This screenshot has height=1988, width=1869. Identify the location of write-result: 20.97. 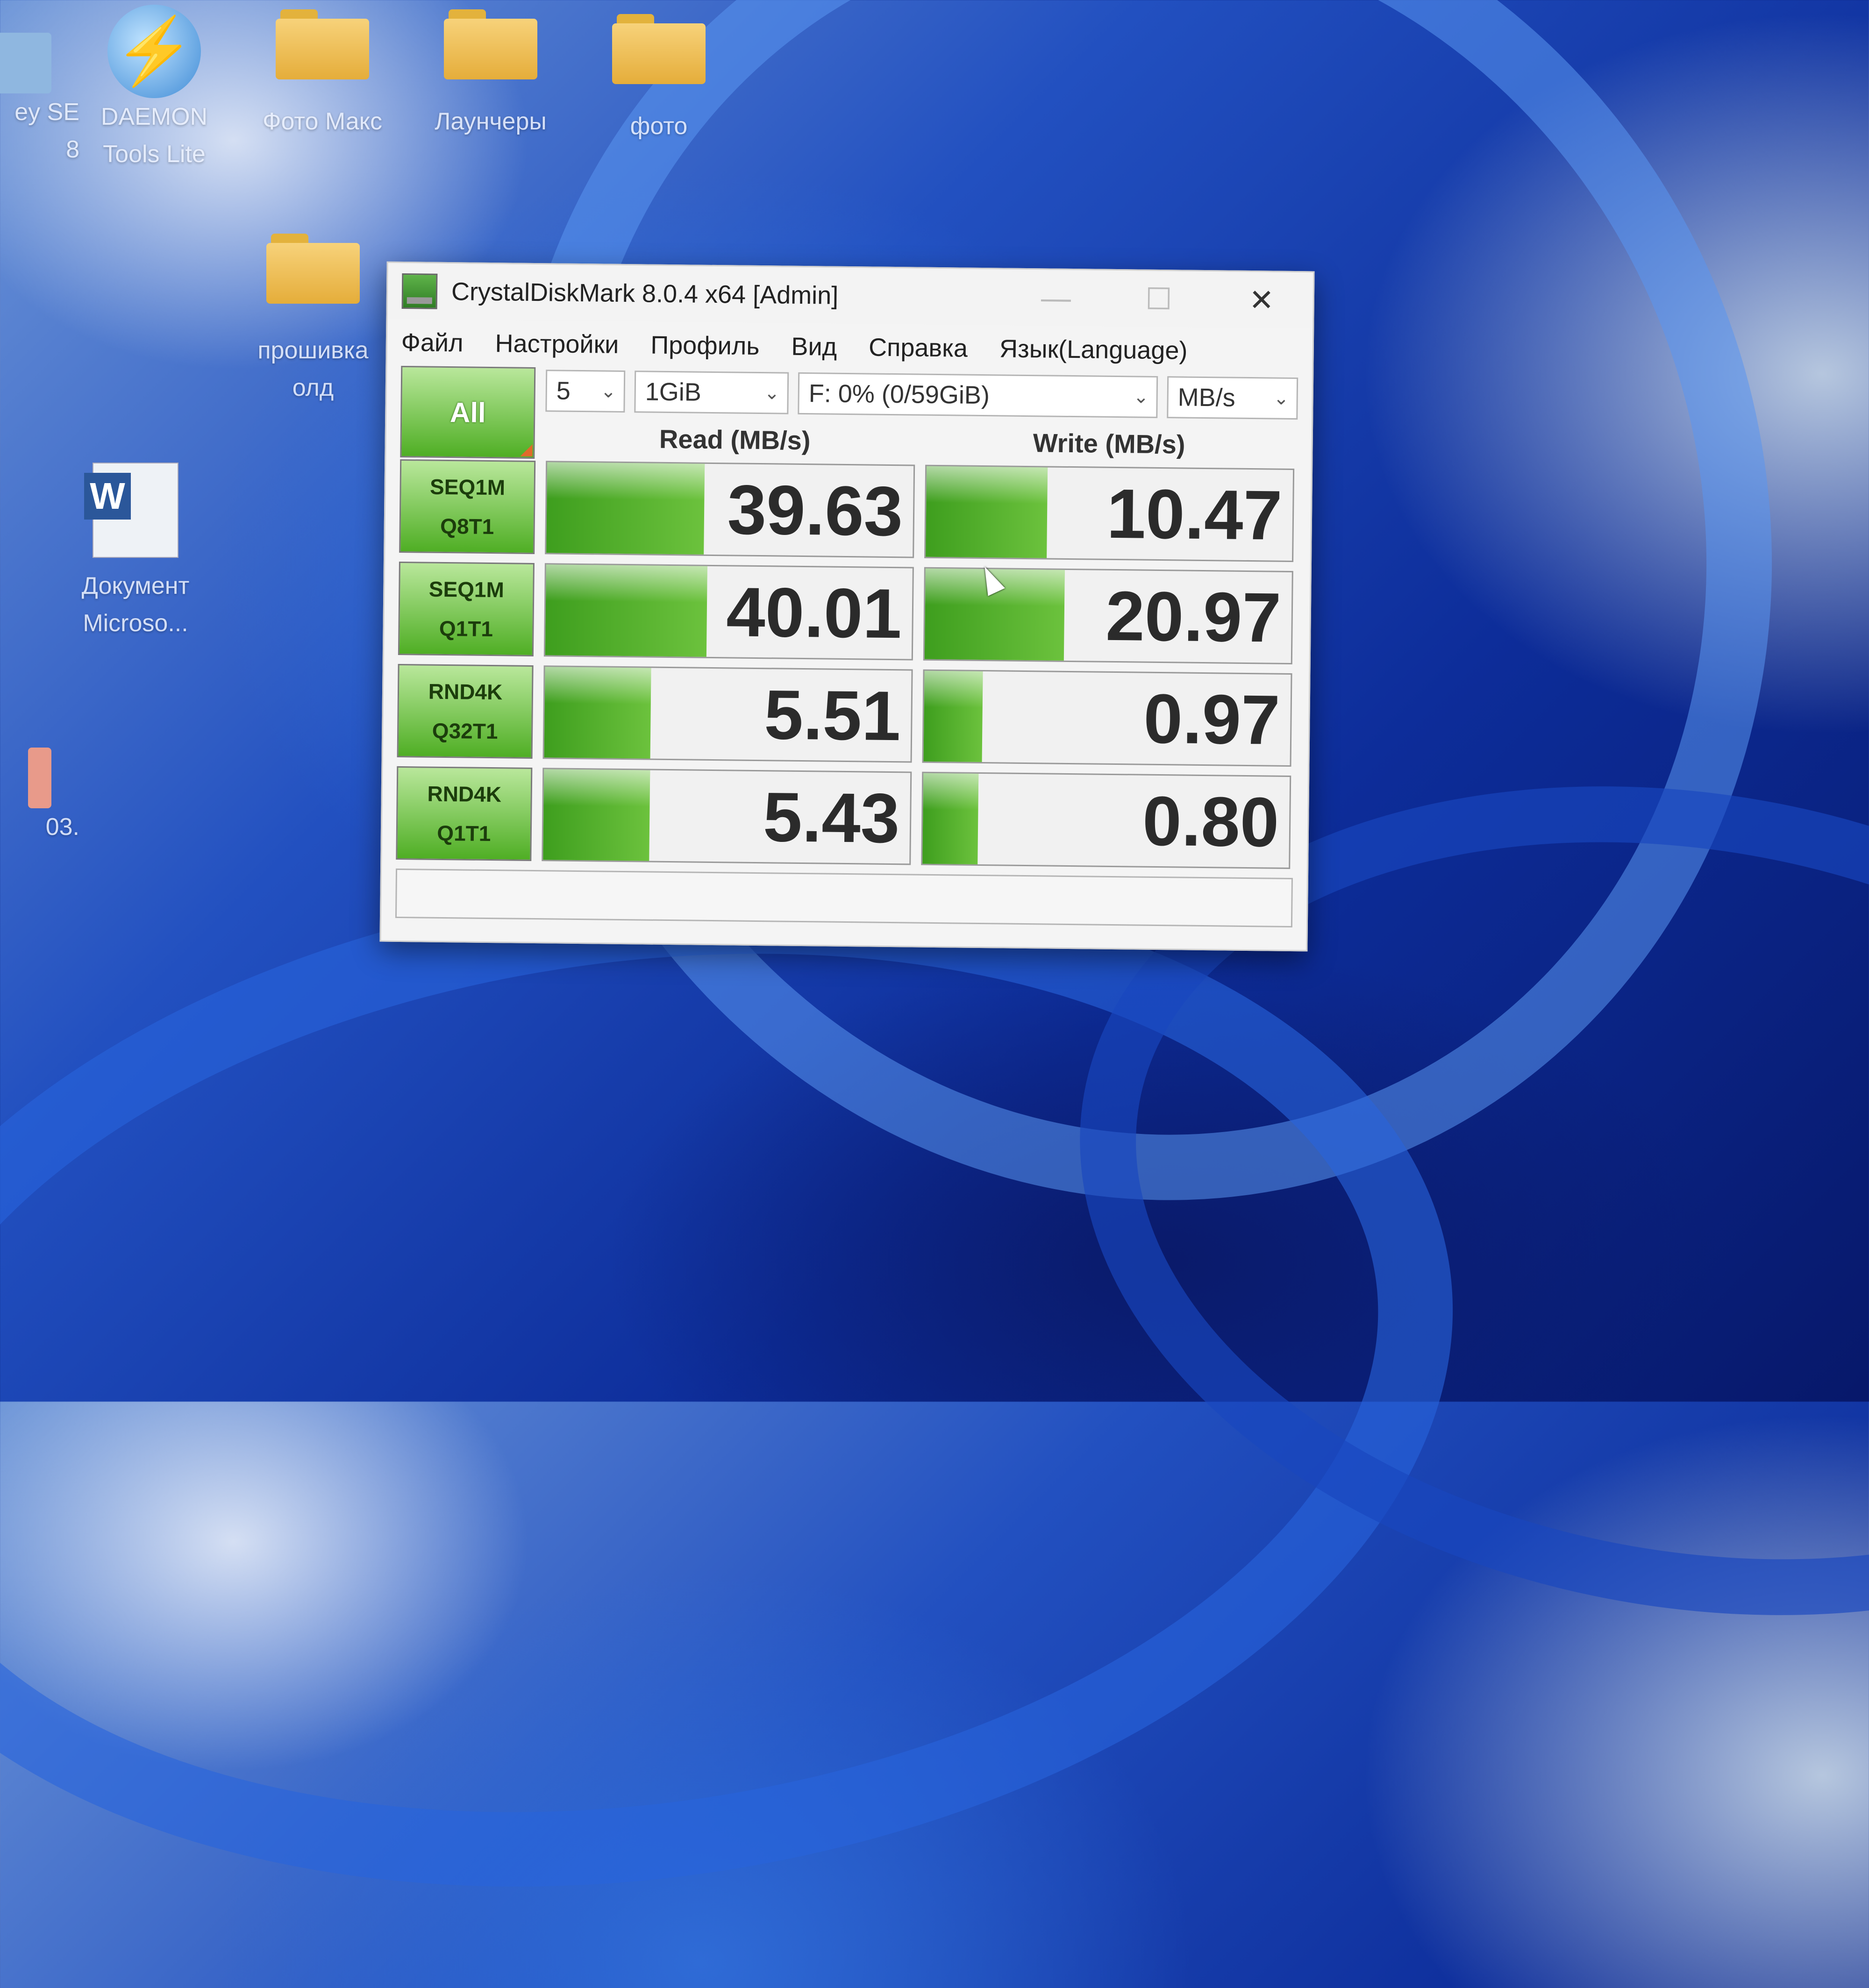
(1108, 615).